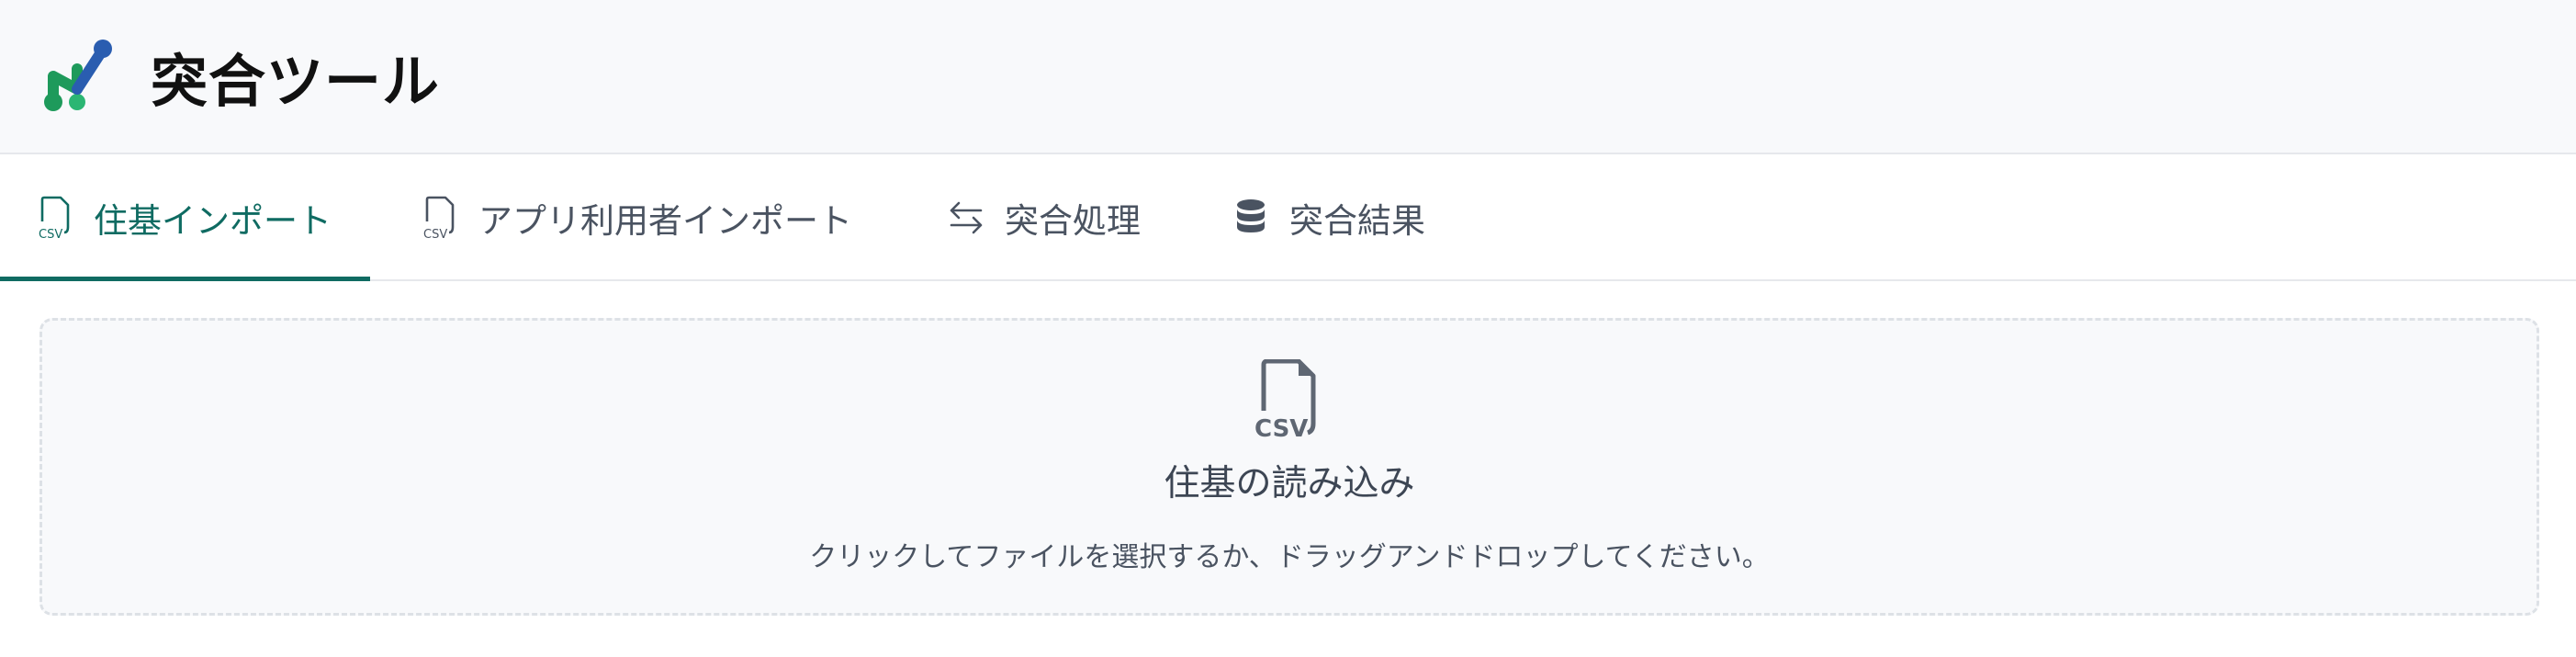 Image resolution: width=2576 pixels, height=657 pixels. Describe the element at coordinates (1357, 221) in the screenshot. I see `tab-label: 突合結果` at that location.